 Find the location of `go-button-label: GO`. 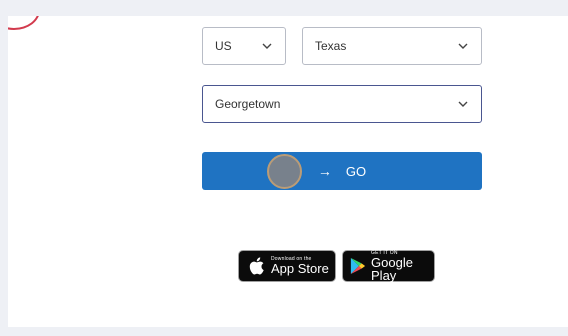

go-button-label: GO is located at coordinates (356, 171).